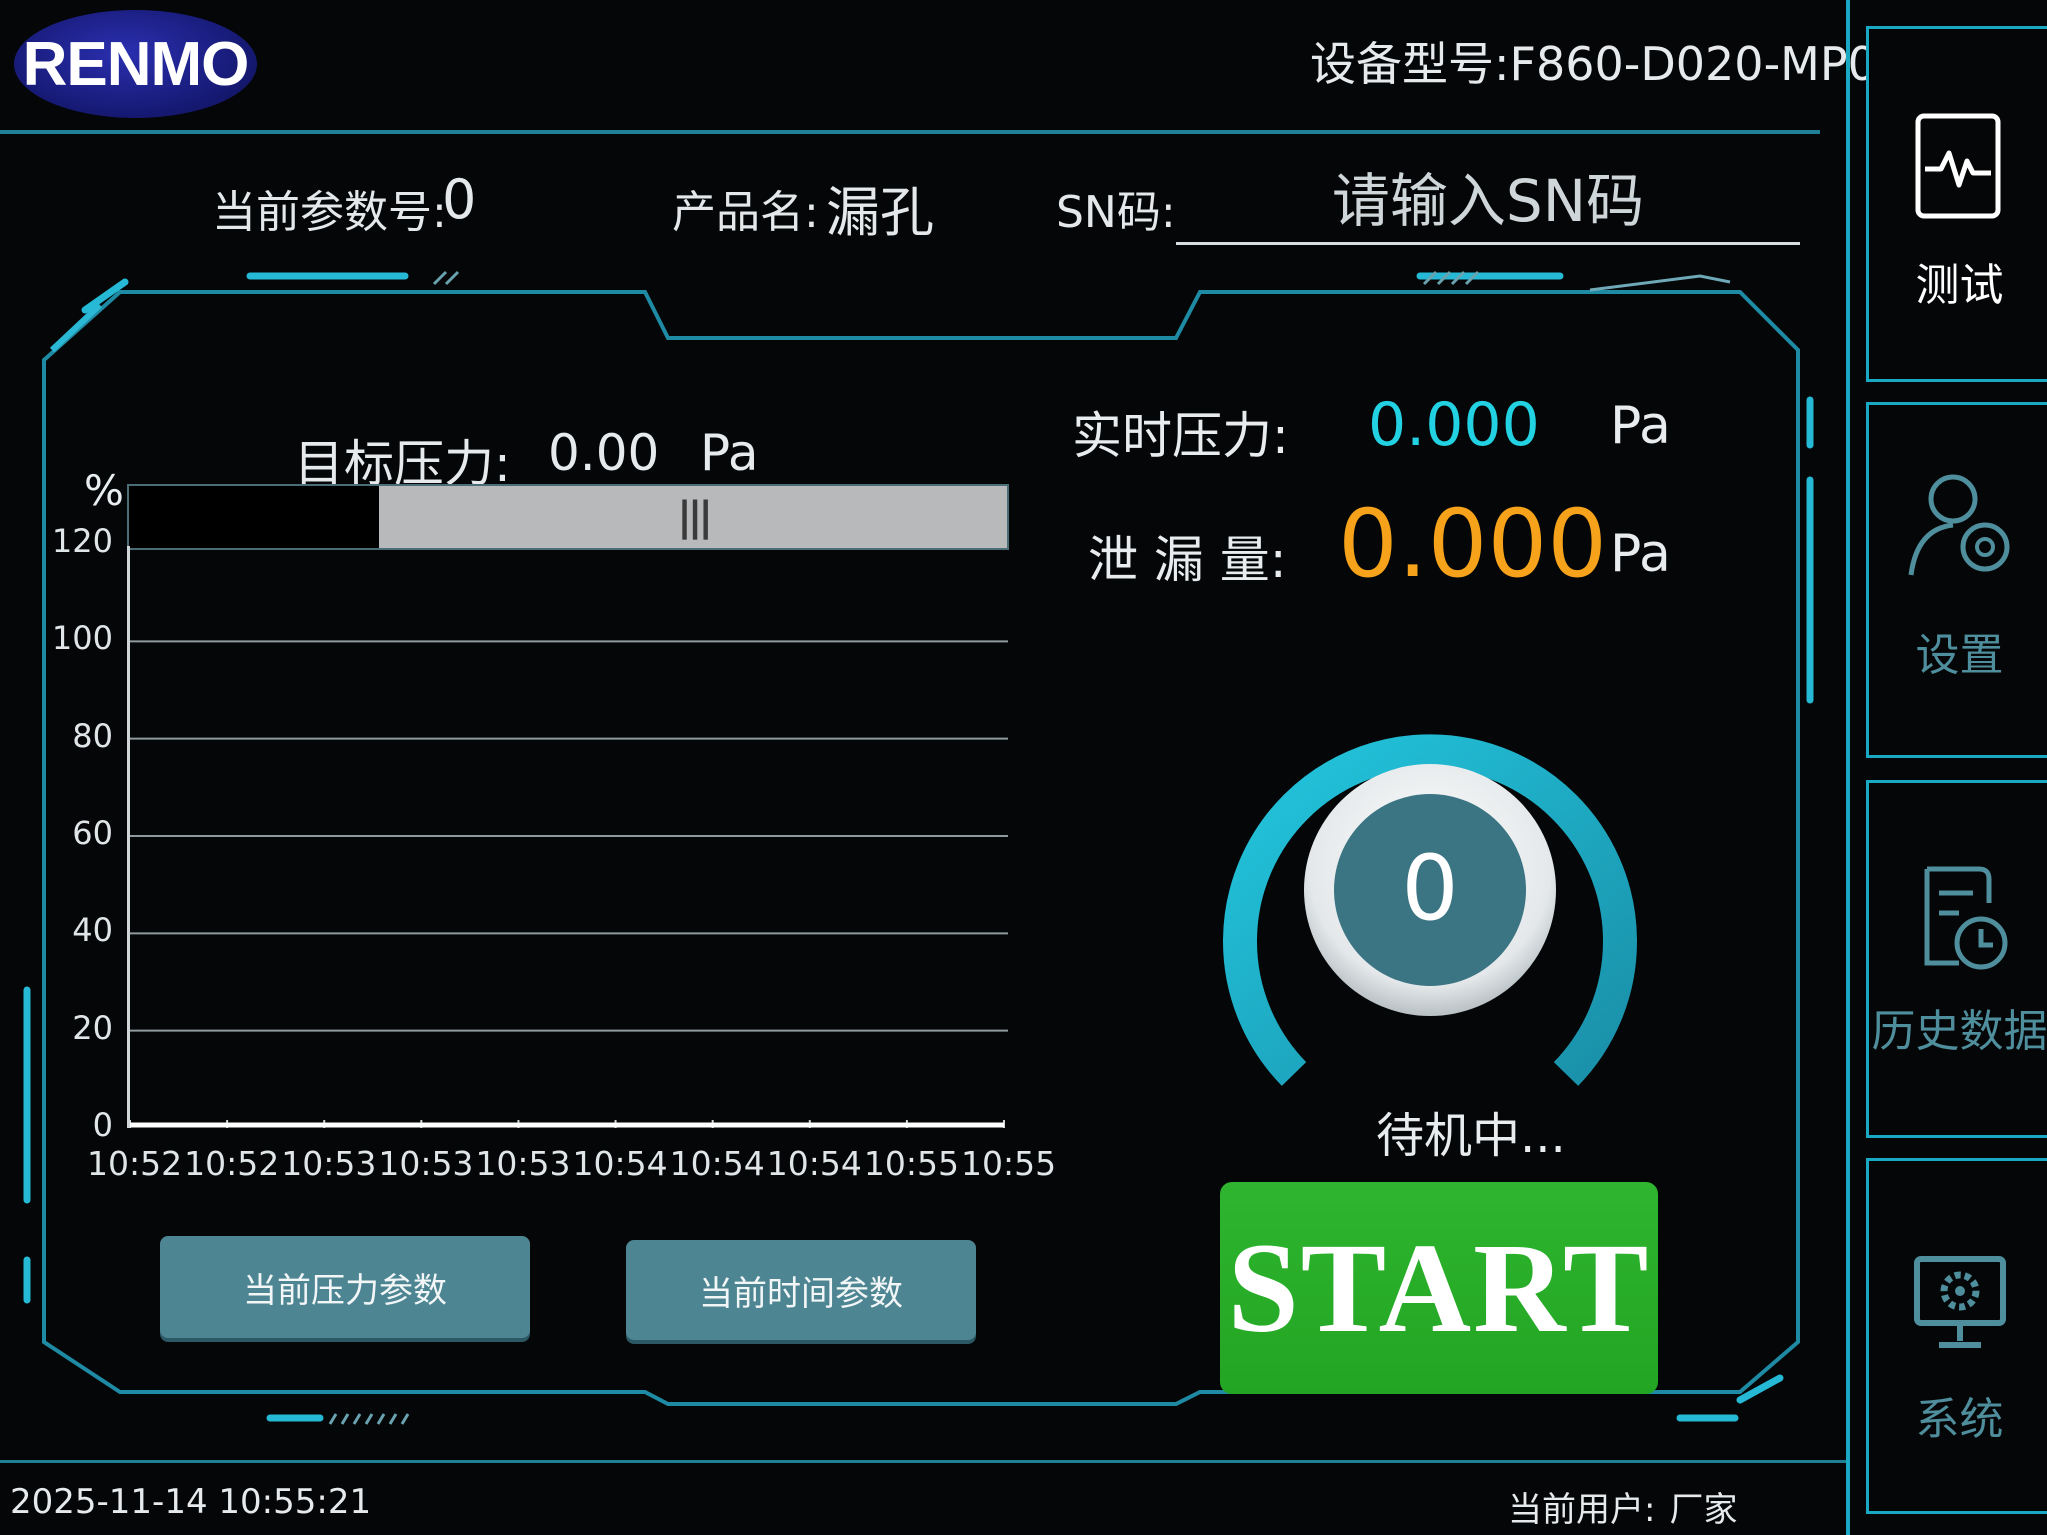 The height and width of the screenshot is (1535, 2047). Describe the element at coordinates (923, 1461) in the screenshot. I see `footer-divider` at that location.